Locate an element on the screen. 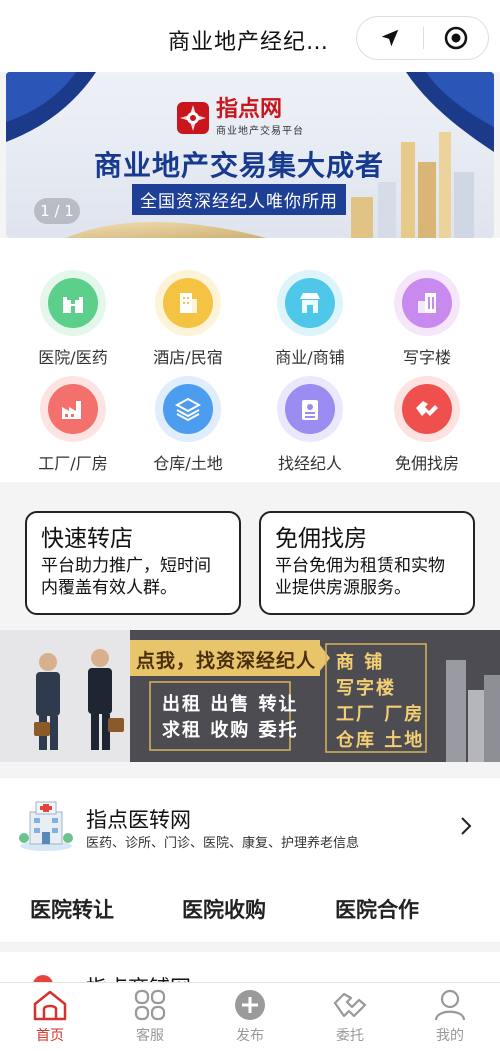 Image resolution: width=500 pixels, height=1051 pixels. banner-slogan: 商业地产交易集大成者 is located at coordinates (239, 165).